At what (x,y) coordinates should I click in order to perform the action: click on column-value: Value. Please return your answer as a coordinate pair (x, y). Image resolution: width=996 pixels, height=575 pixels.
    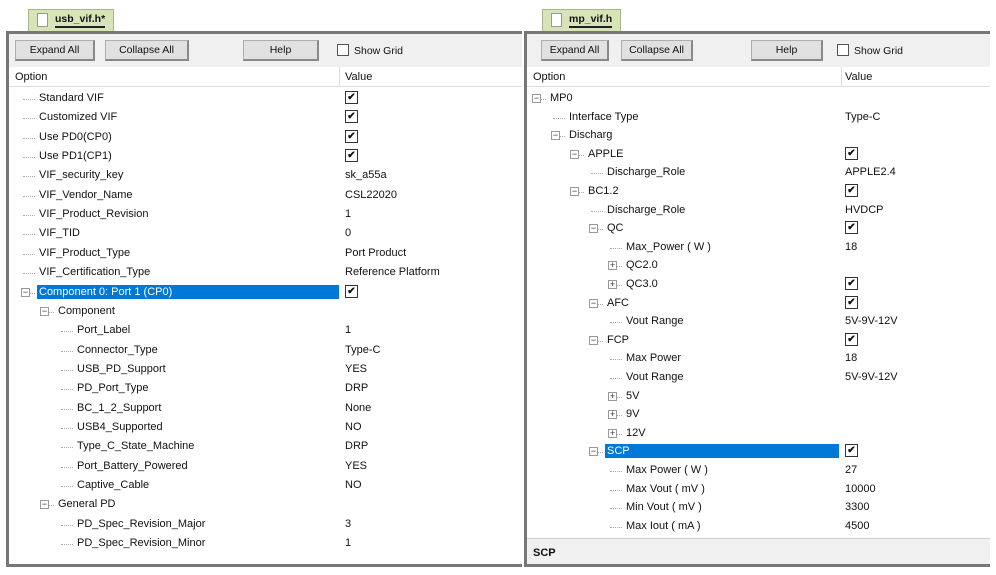
    Looking at the image, I should click on (858, 77).